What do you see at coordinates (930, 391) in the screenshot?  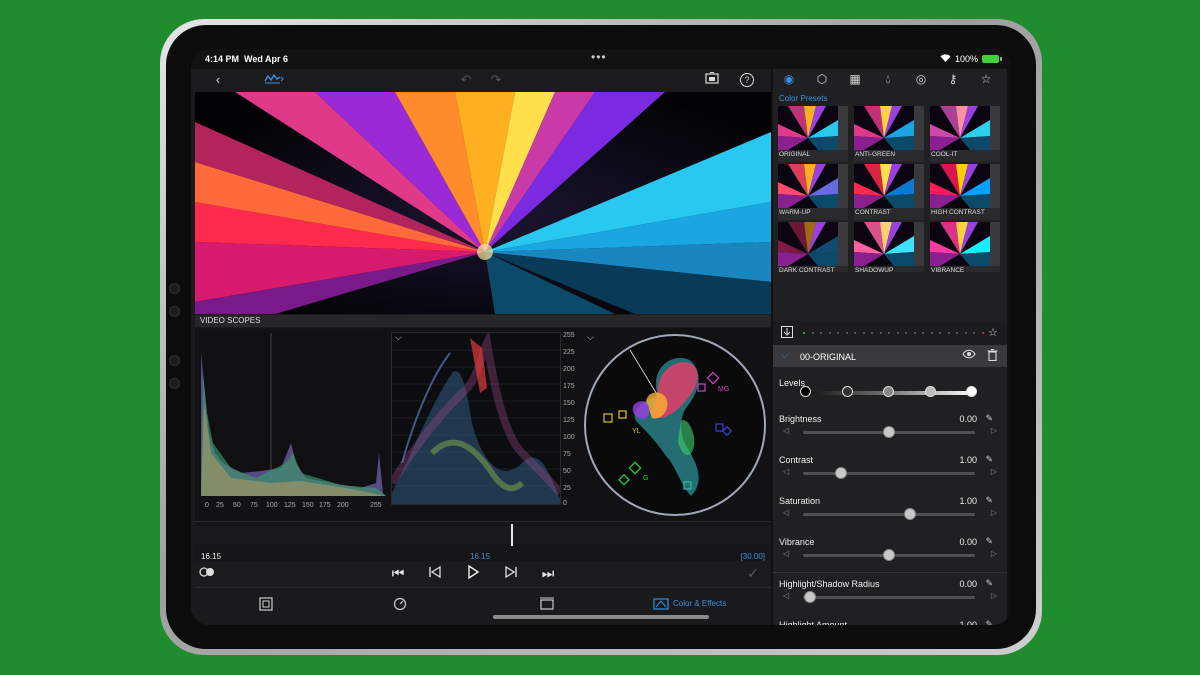 I see `levels-high-knob` at bounding box center [930, 391].